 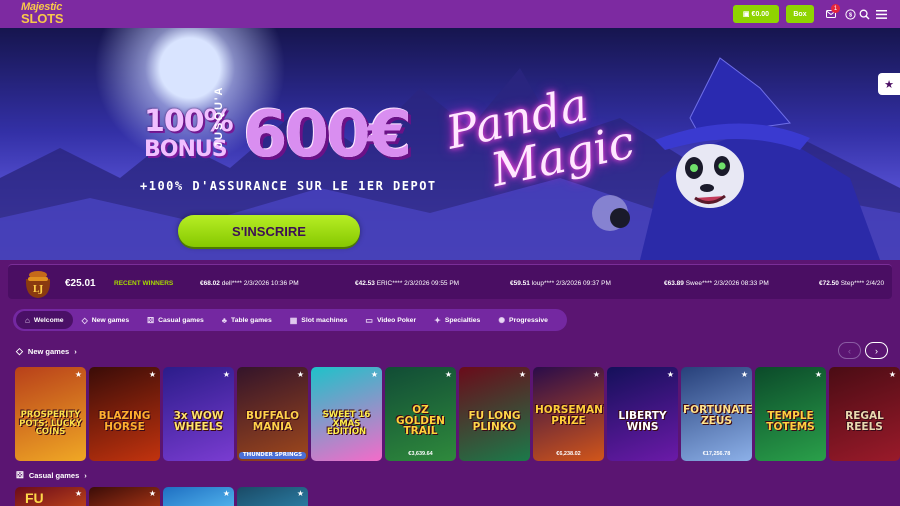 I want to click on balance-button: ▣ €0.00, so click(x=756, y=14).